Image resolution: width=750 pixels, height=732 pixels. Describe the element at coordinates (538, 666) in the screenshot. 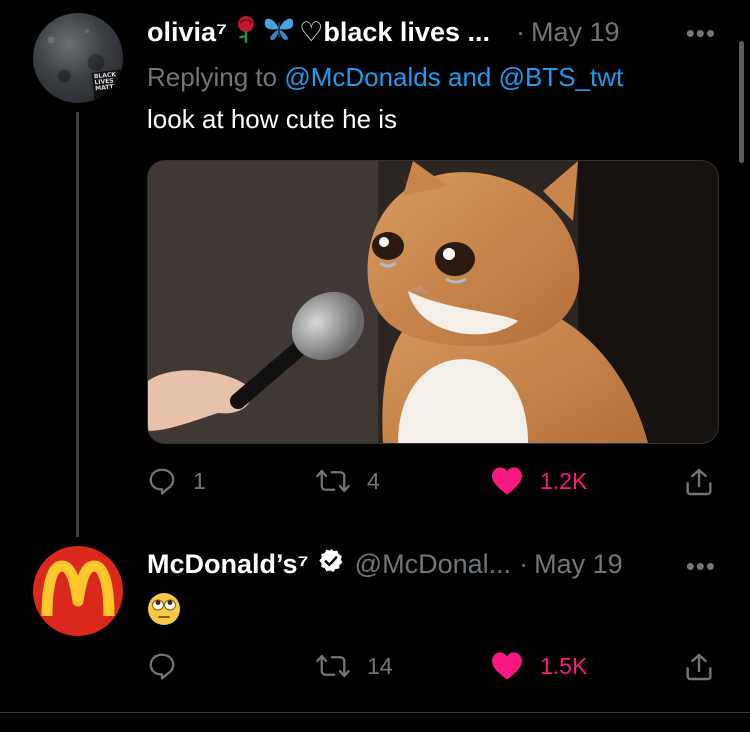

I see `like-button: 1.5K` at that location.